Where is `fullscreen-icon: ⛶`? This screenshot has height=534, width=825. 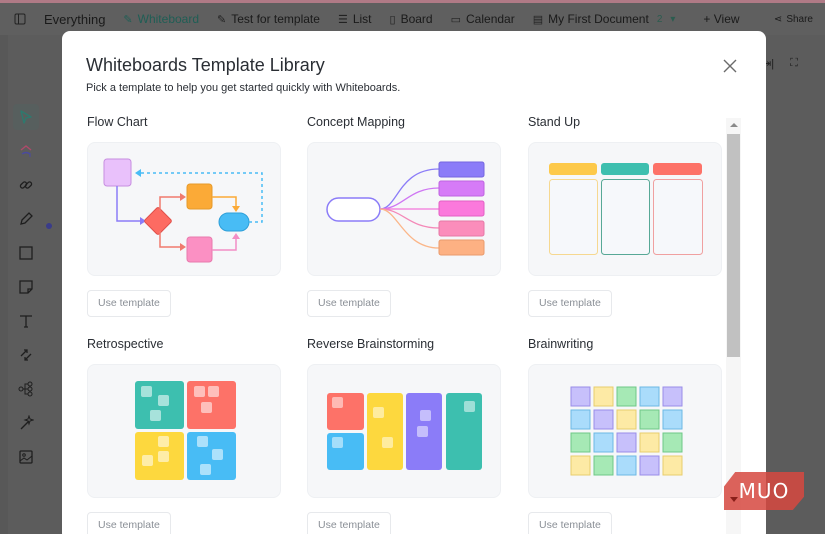 fullscreen-icon: ⛶ is located at coordinates (794, 63).